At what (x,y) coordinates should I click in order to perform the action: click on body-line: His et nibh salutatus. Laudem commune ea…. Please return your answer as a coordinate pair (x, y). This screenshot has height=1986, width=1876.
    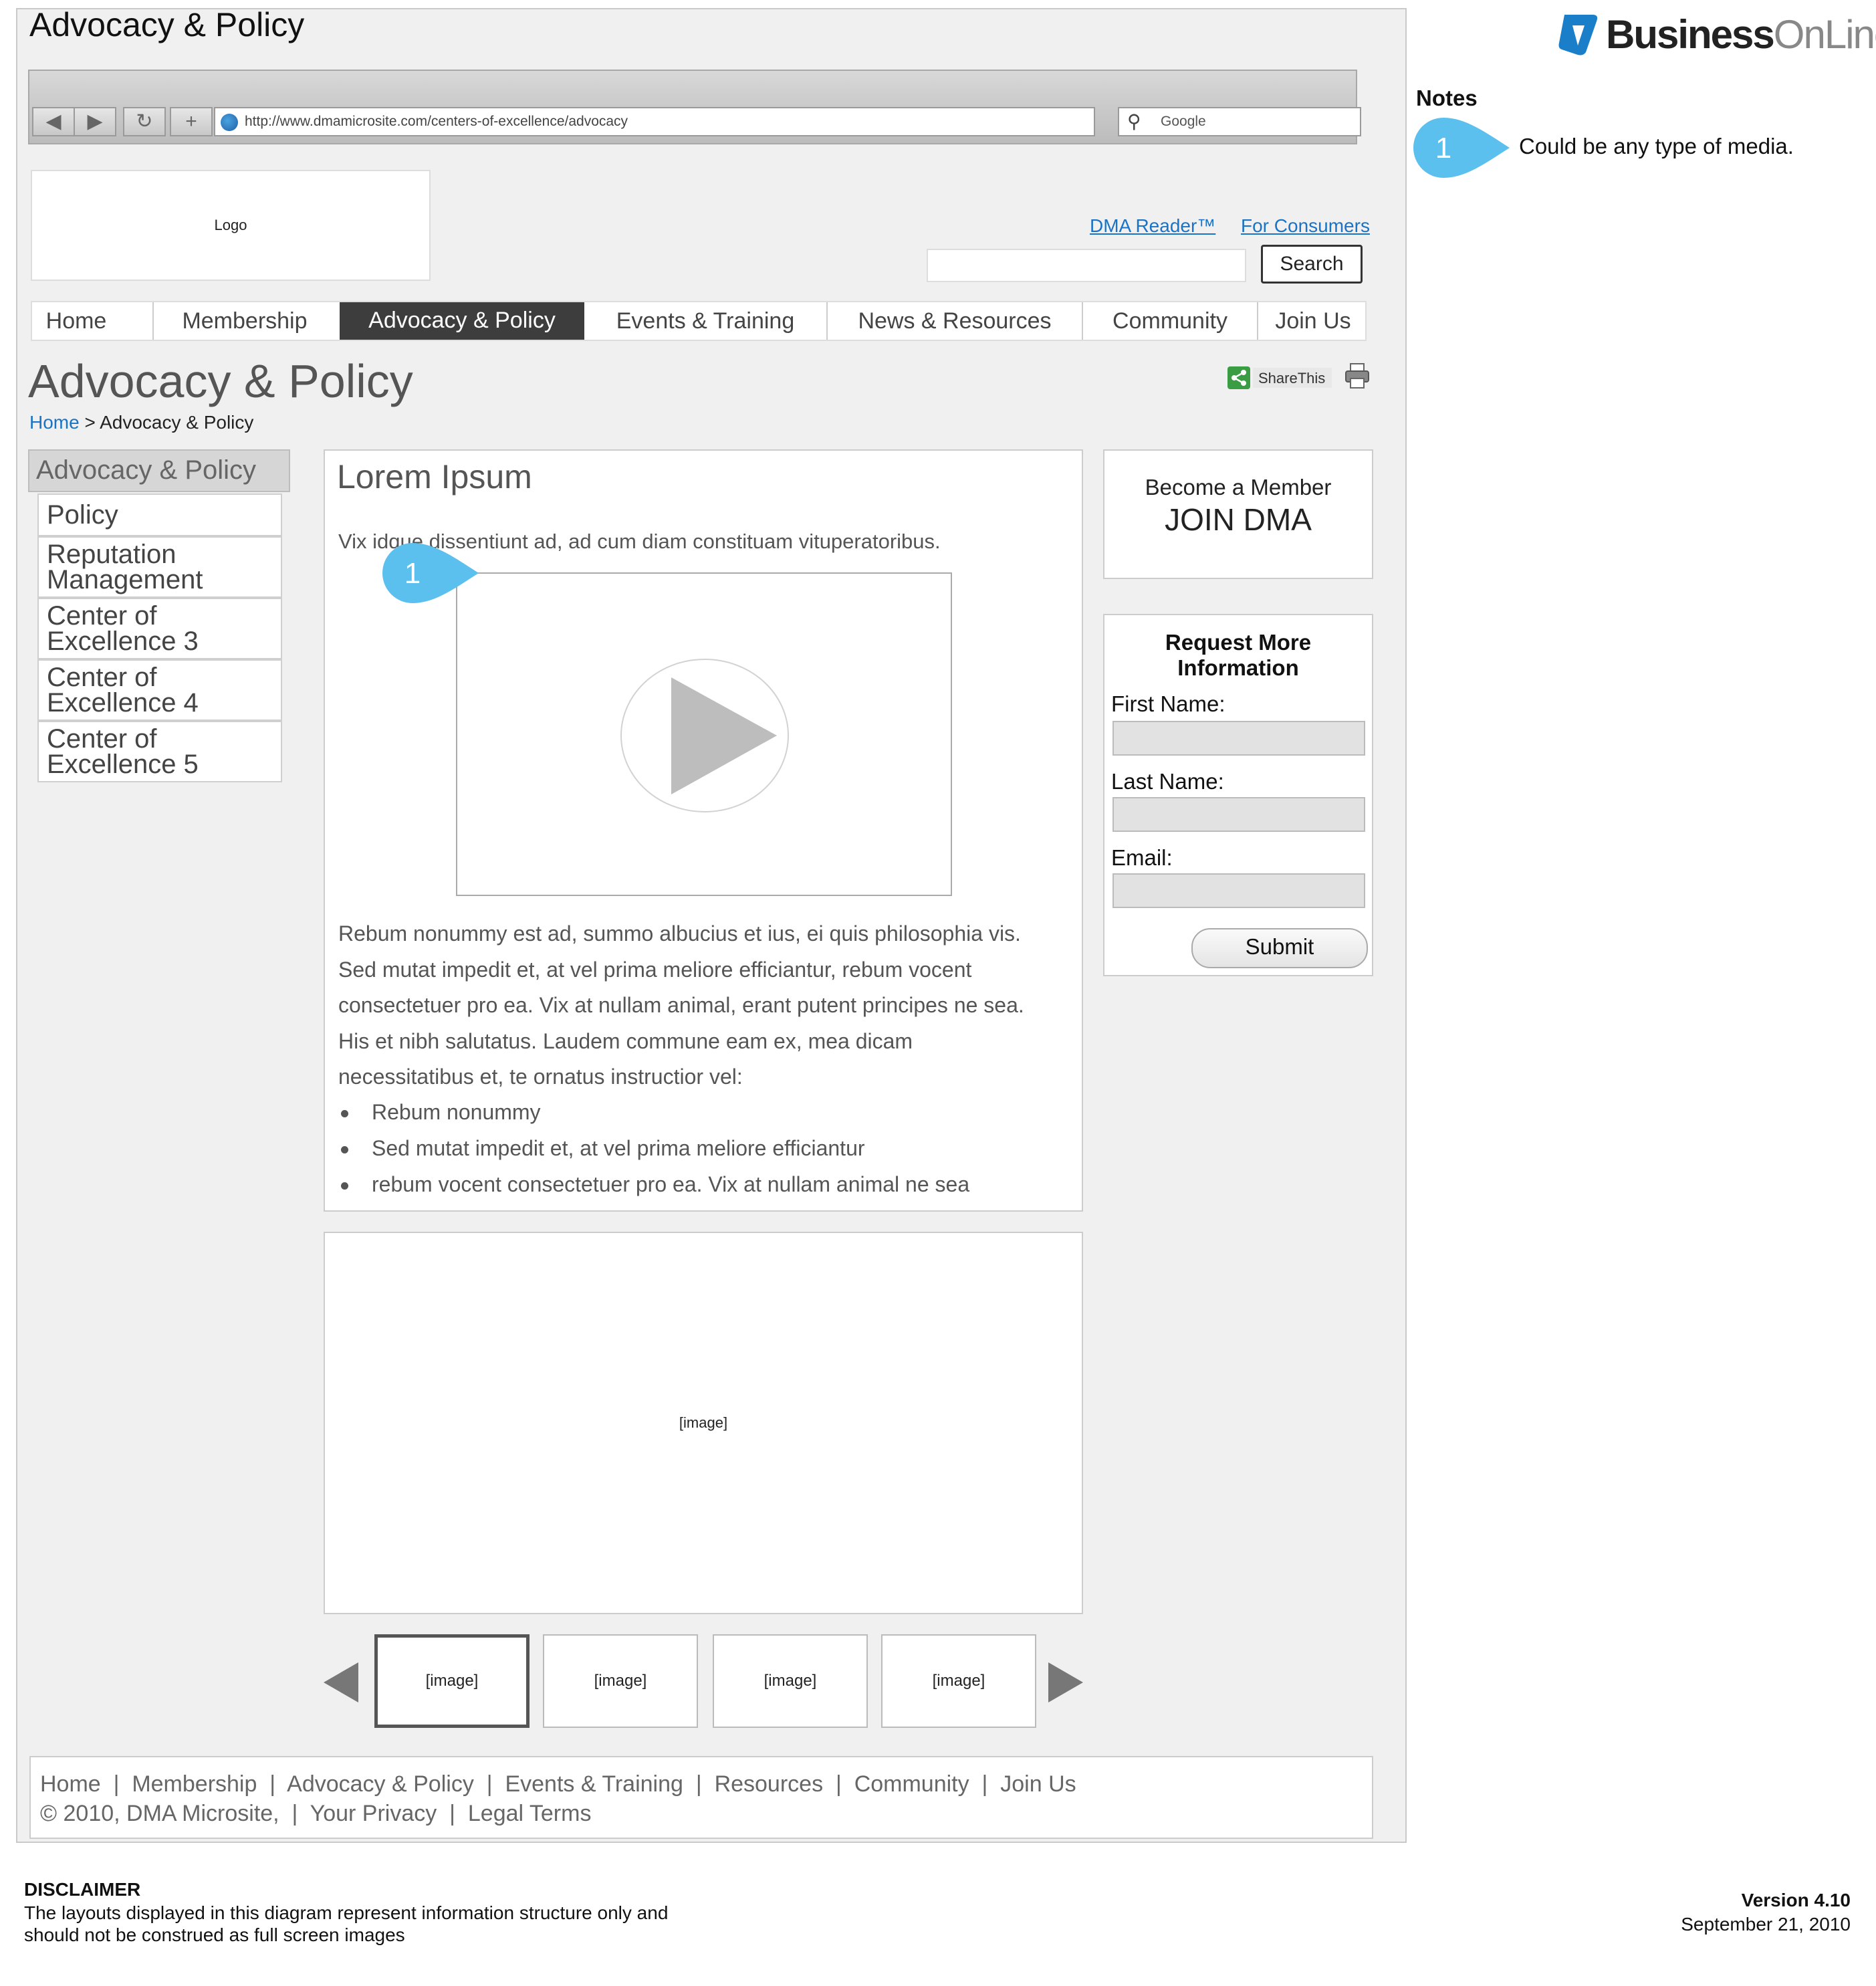
    Looking at the image, I should click on (625, 1040).